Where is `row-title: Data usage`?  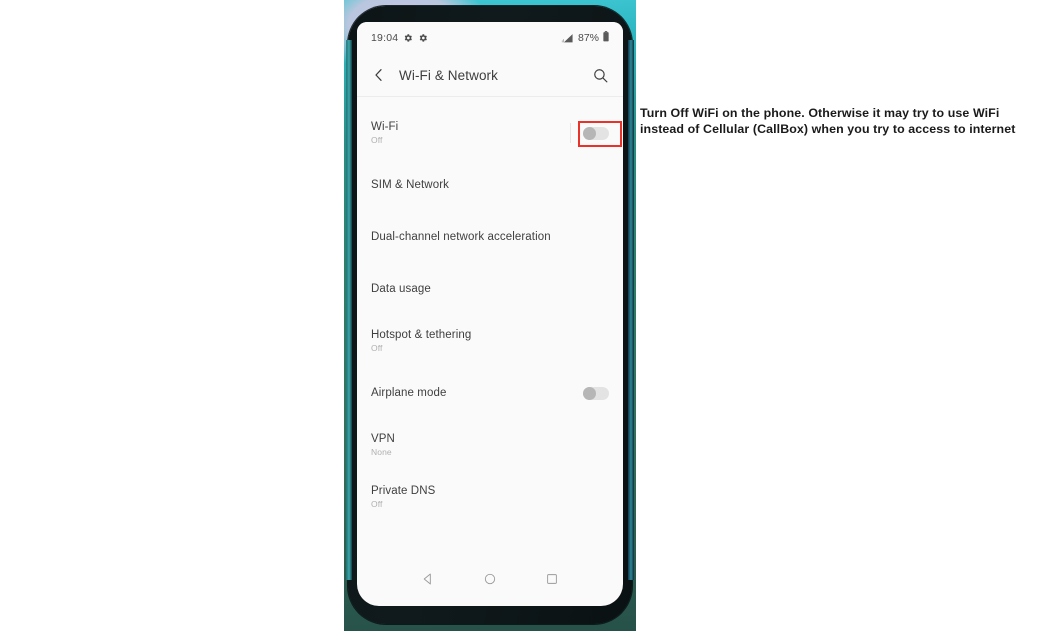
row-title: Data usage is located at coordinates (401, 289).